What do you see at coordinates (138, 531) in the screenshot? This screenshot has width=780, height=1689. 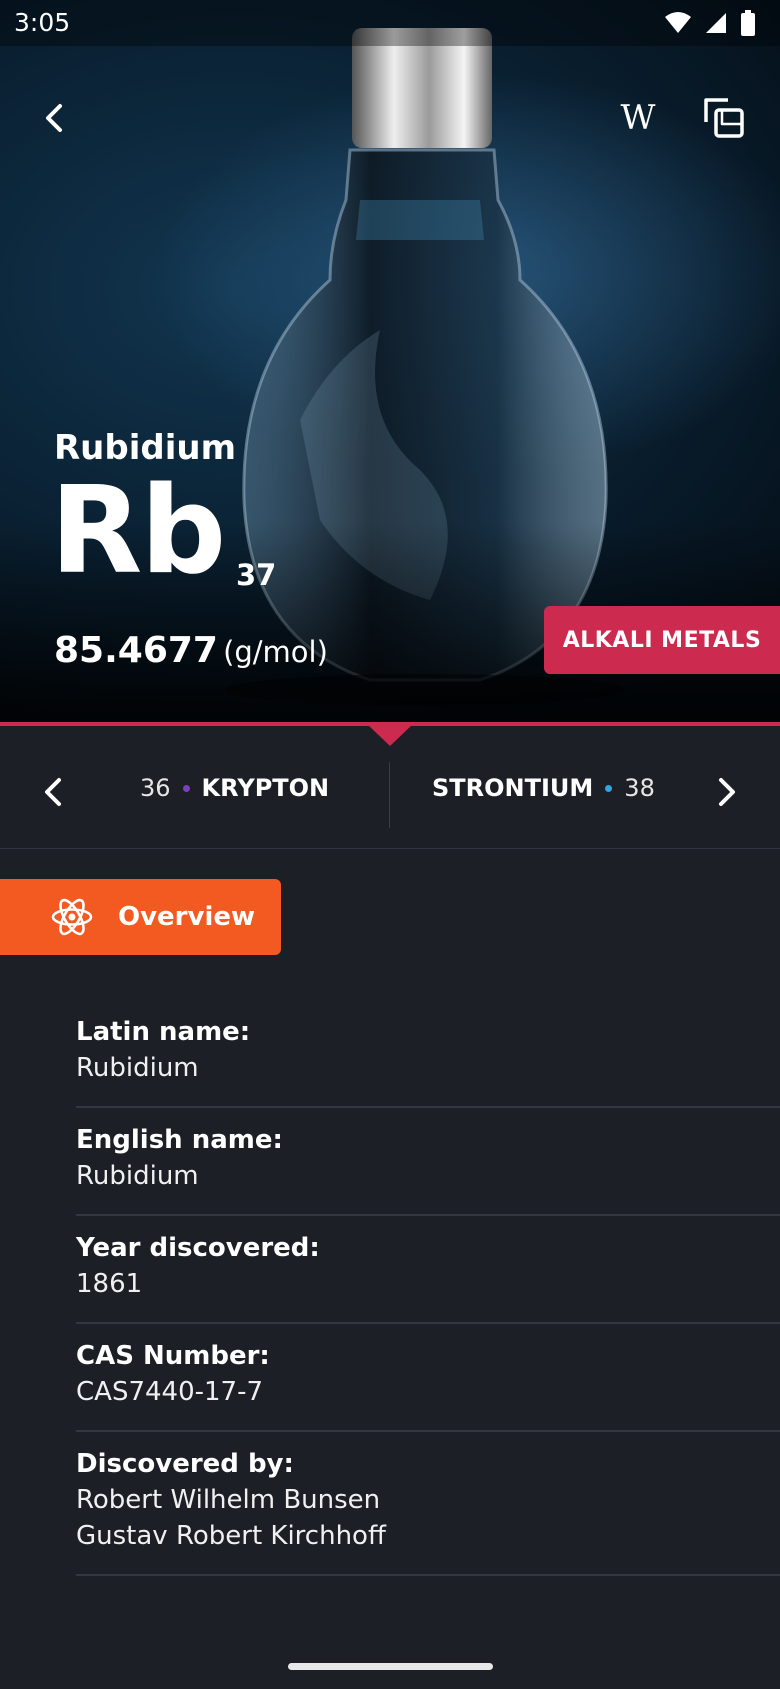 I see `element-symbol: Rb` at bounding box center [138, 531].